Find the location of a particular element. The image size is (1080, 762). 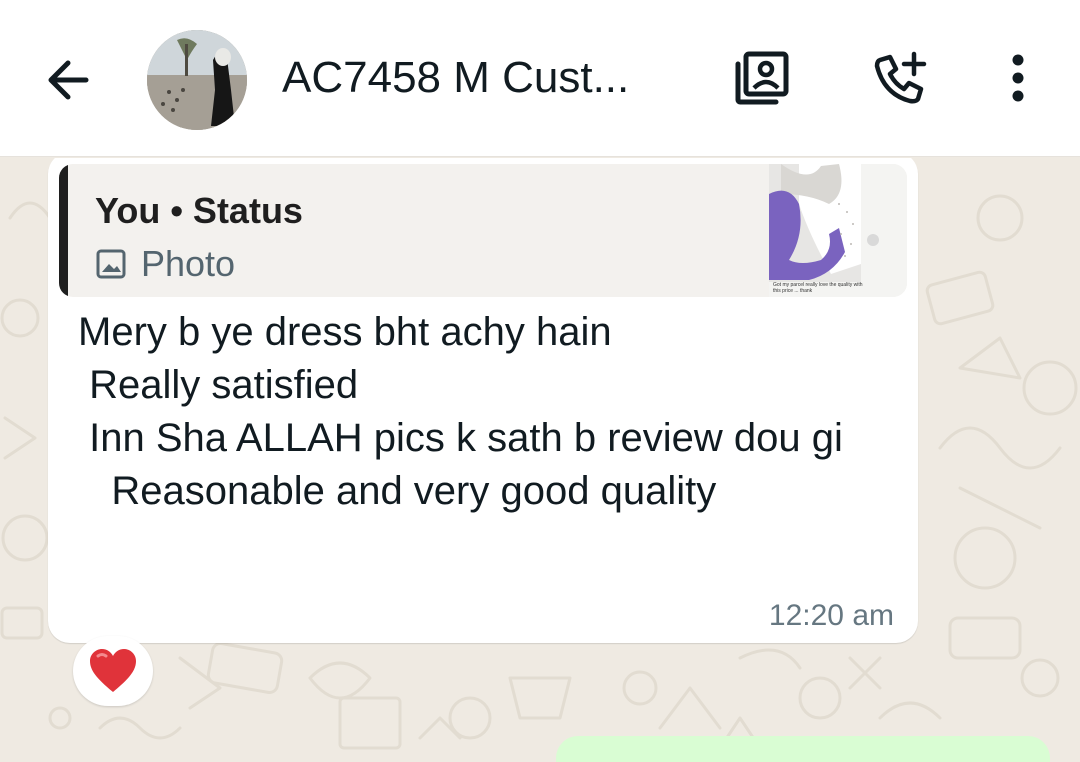

contact-card-icon is located at coordinates (762, 78).